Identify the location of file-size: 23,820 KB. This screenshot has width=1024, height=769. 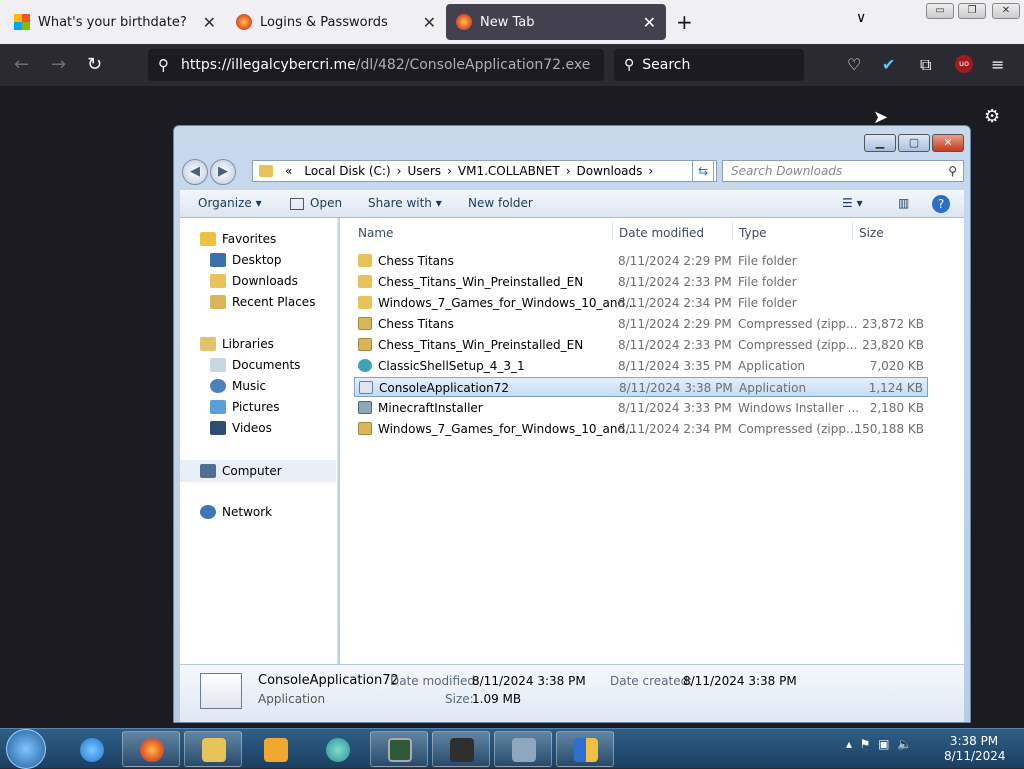
(893, 345).